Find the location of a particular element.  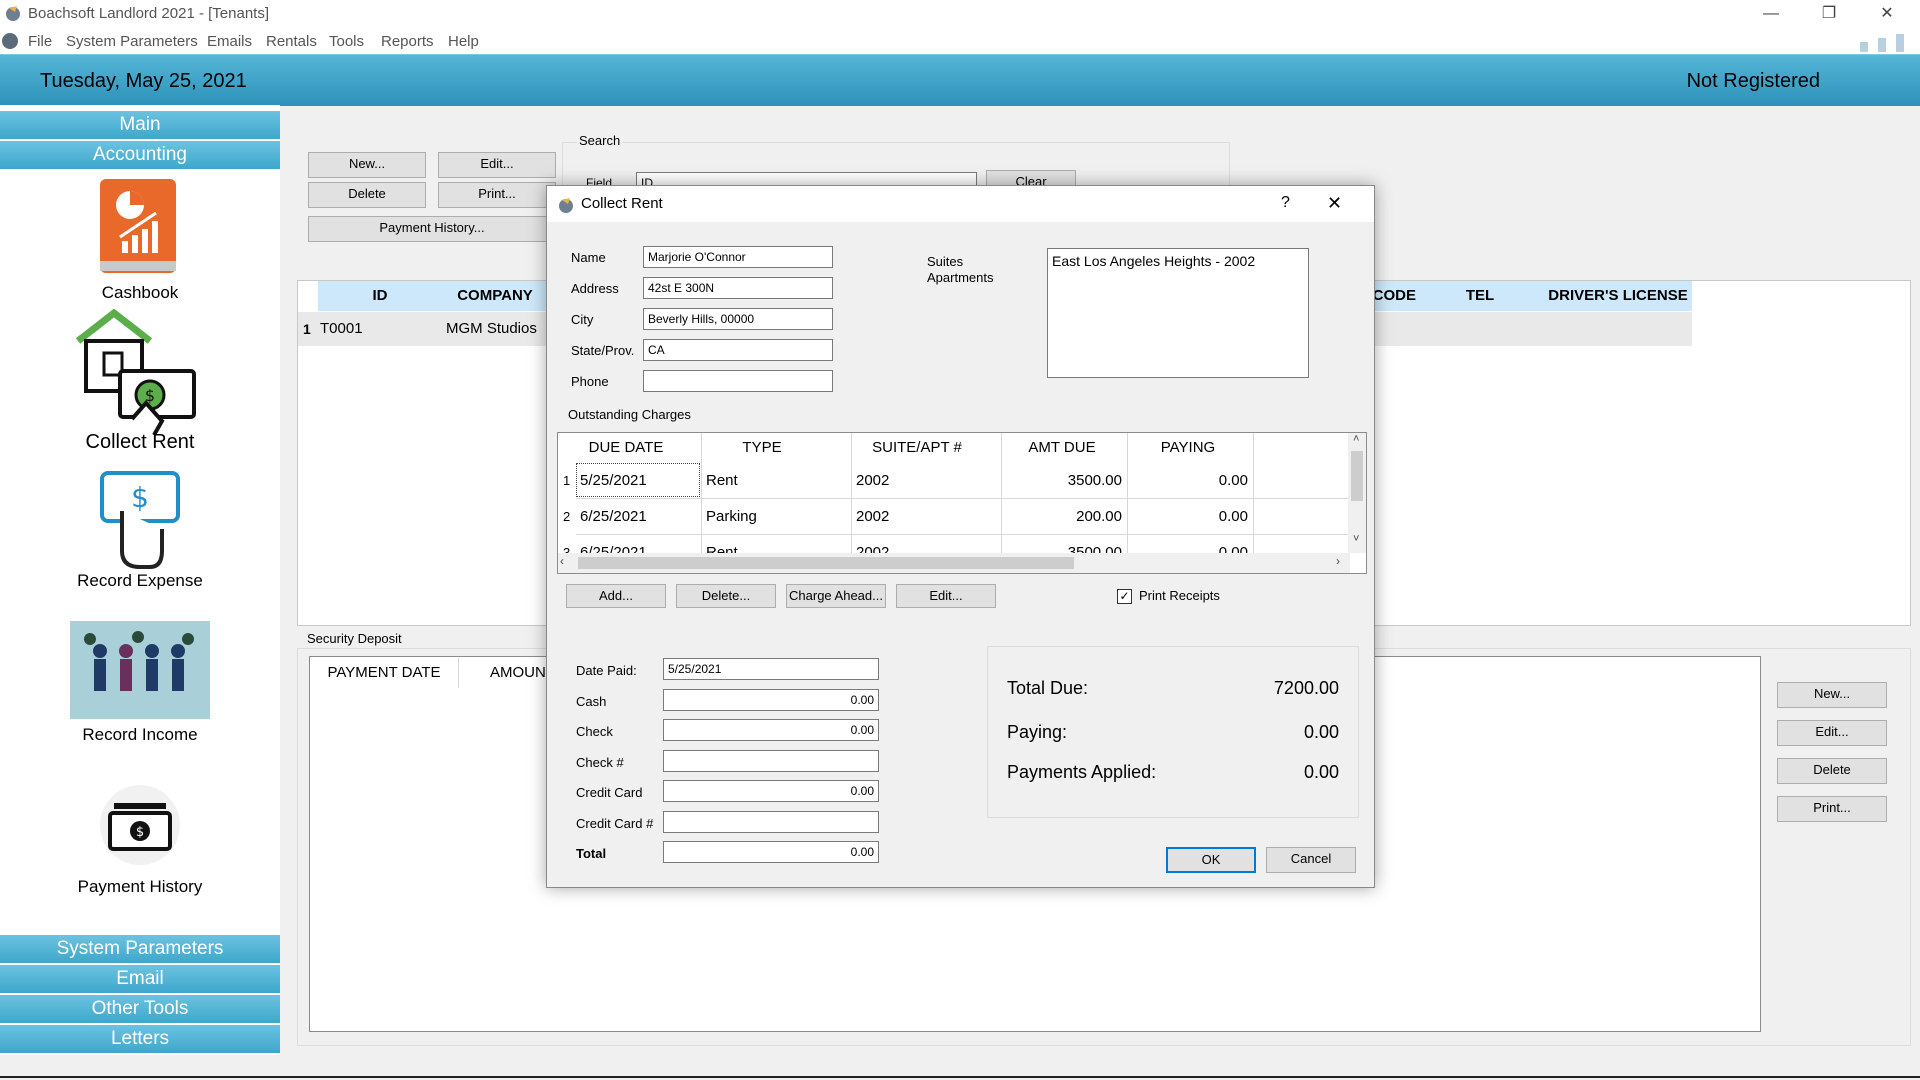

sidebar-item-collect-rent: $ Collect Rent is located at coordinates (140, 385).